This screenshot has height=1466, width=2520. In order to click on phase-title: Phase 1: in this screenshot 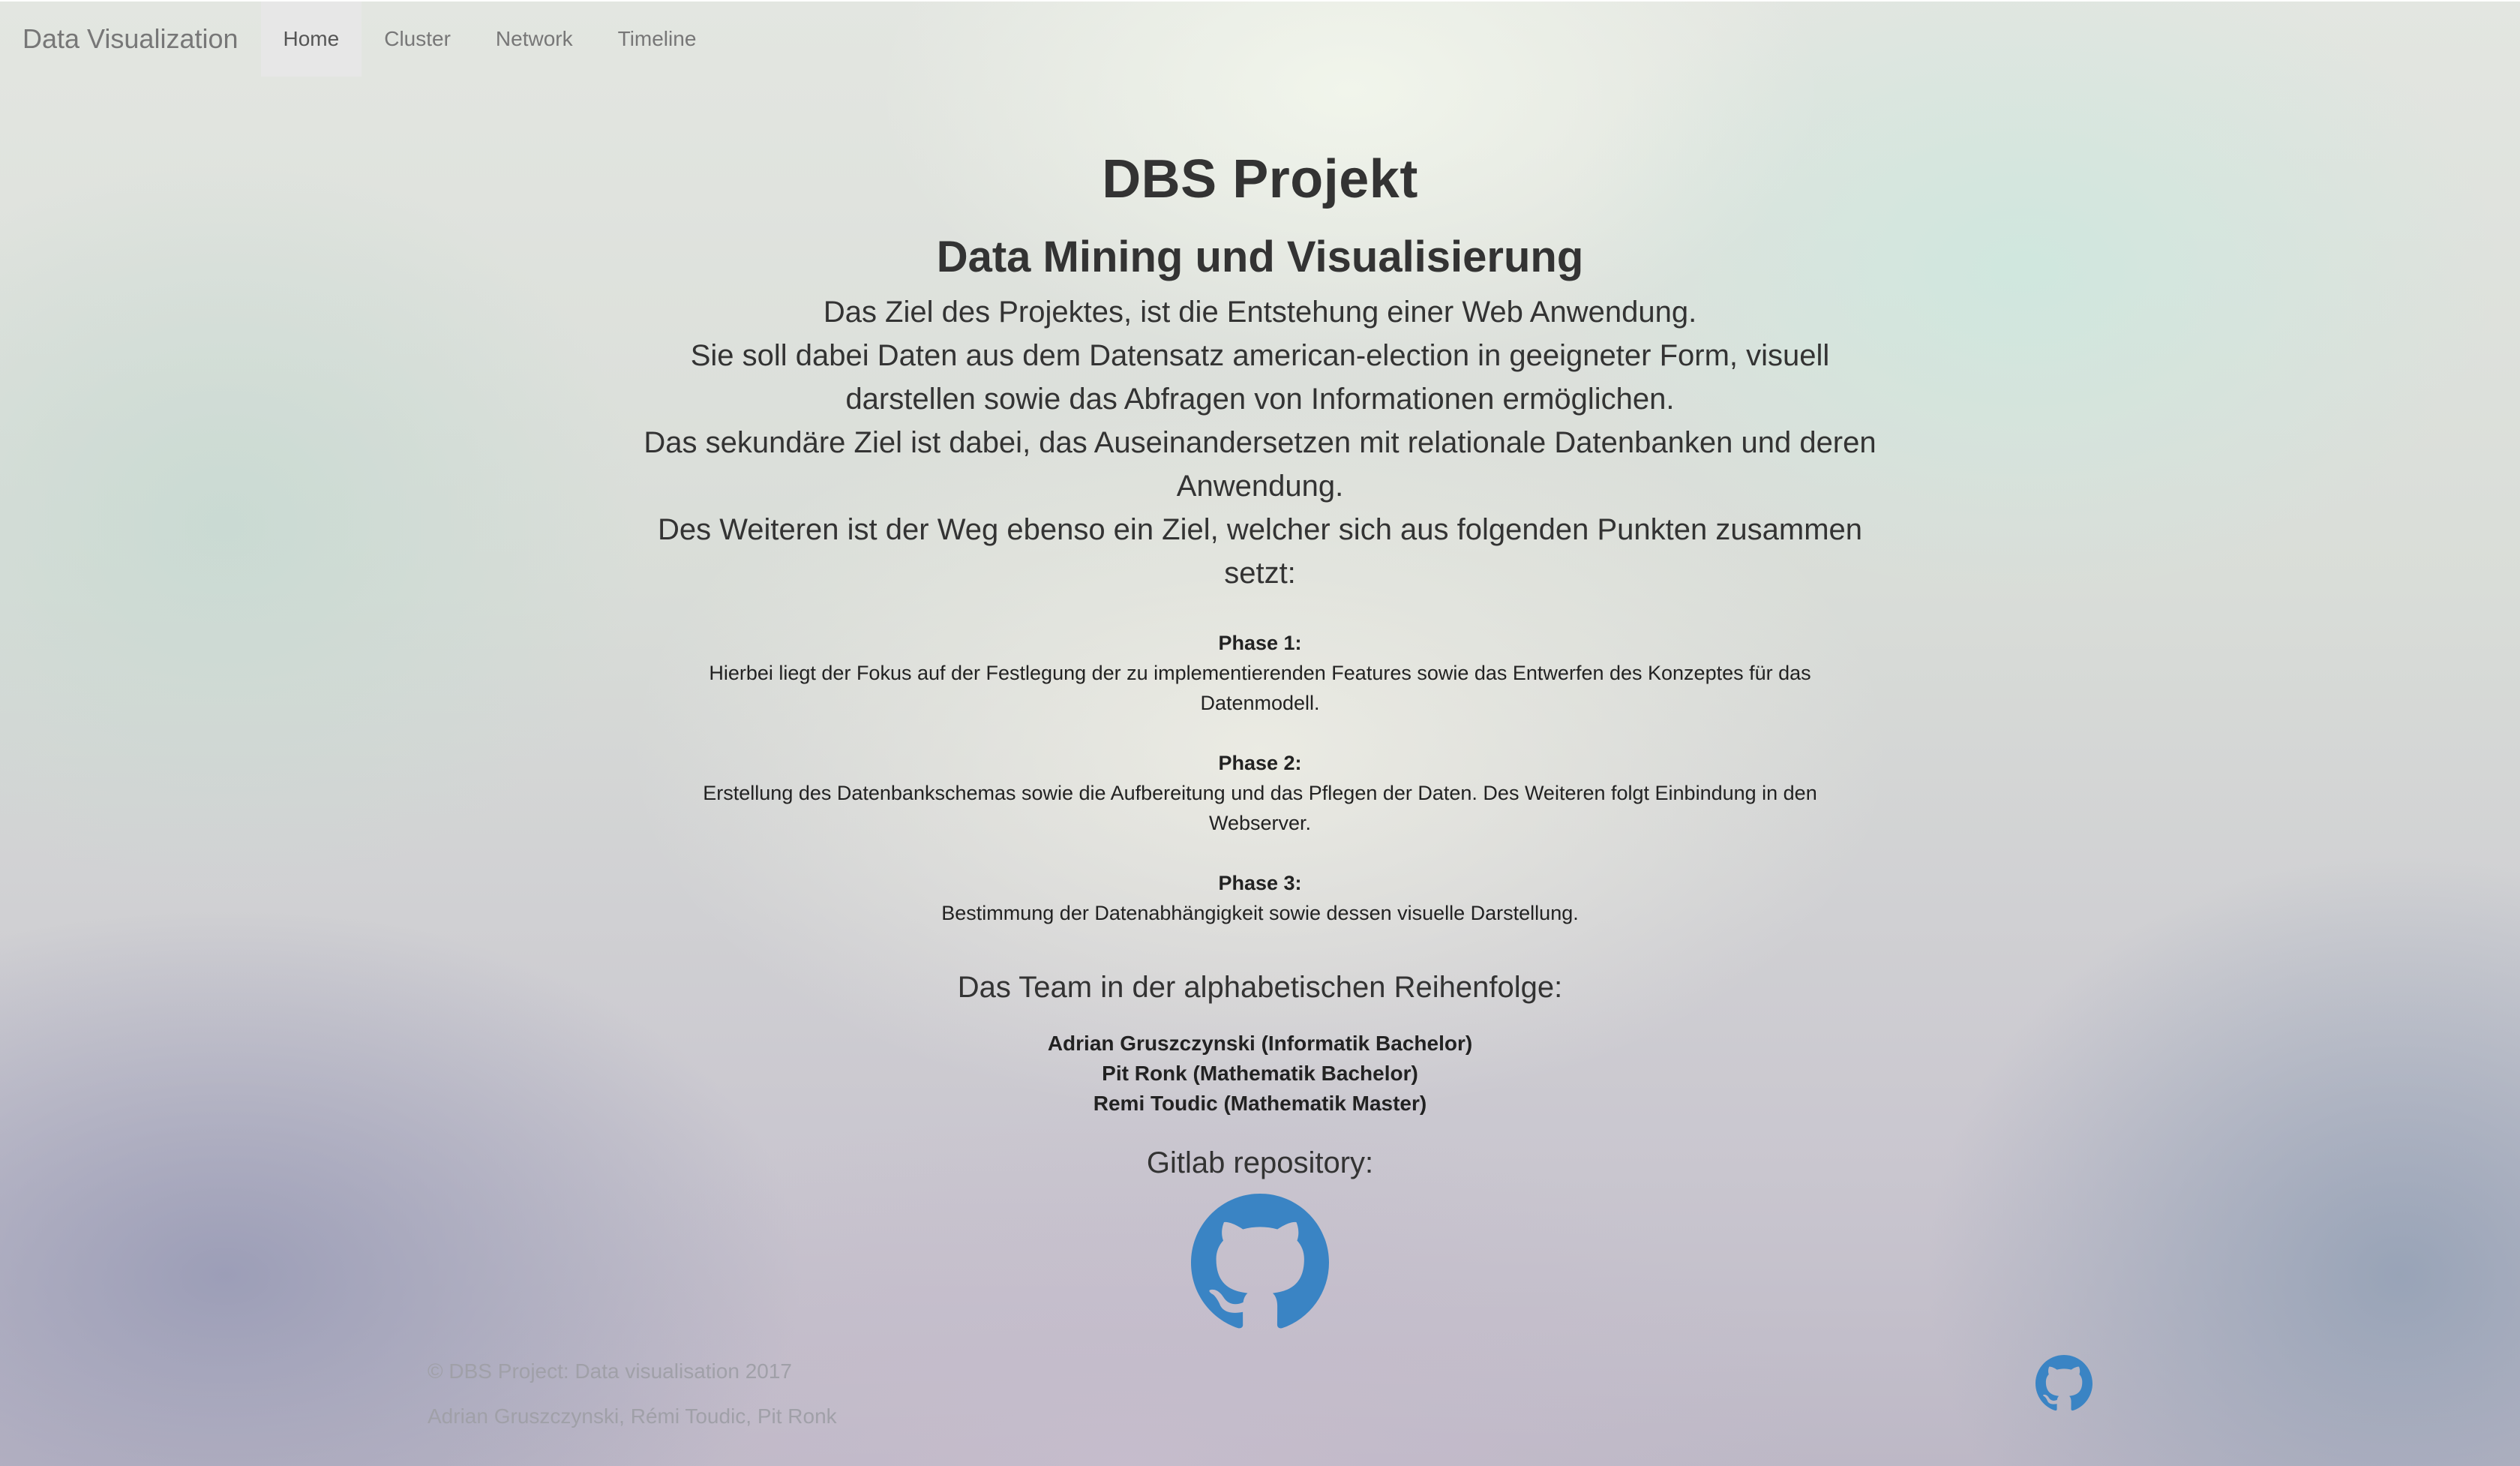, I will do `click(1260, 642)`.